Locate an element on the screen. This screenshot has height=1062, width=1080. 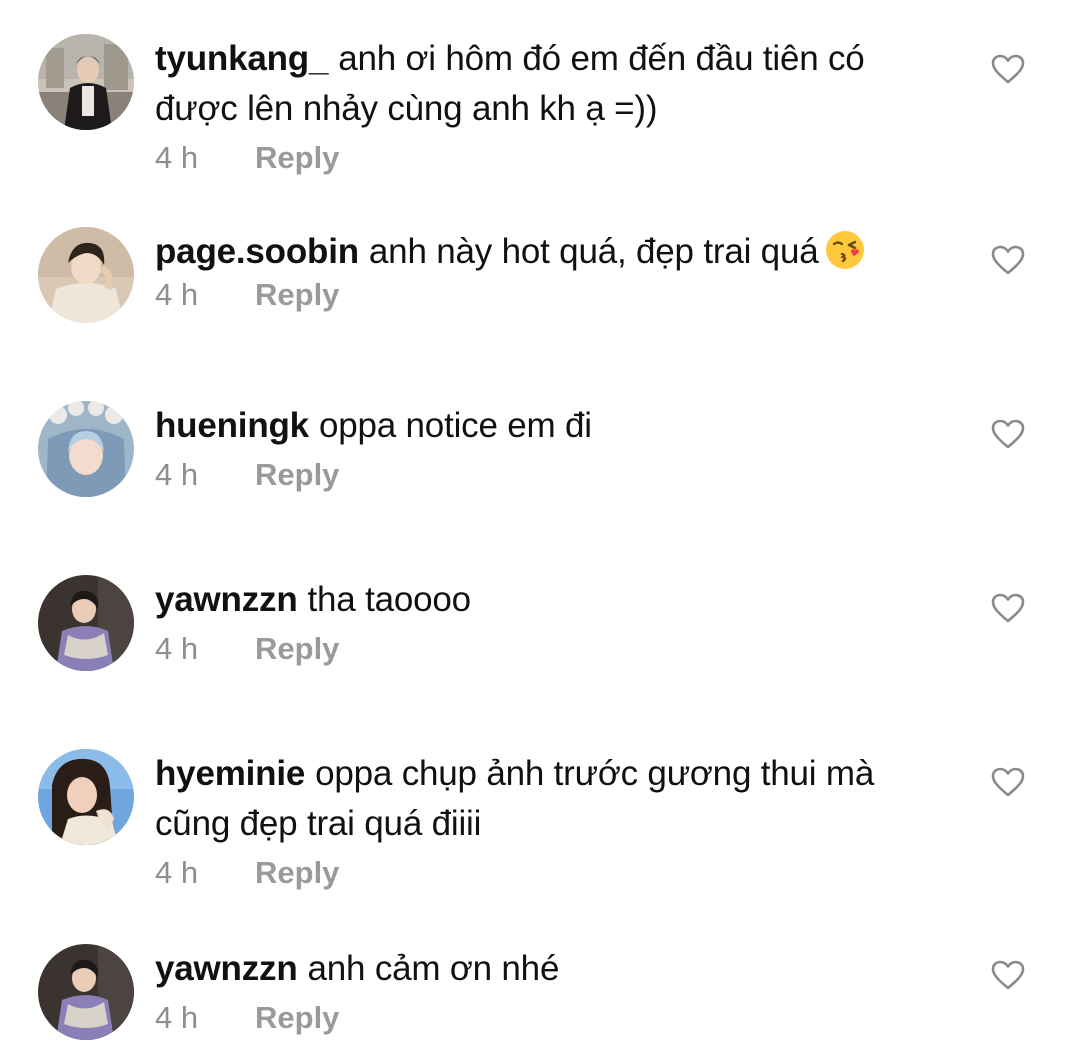
avatar-tyunkang is located at coordinates (86, 82).